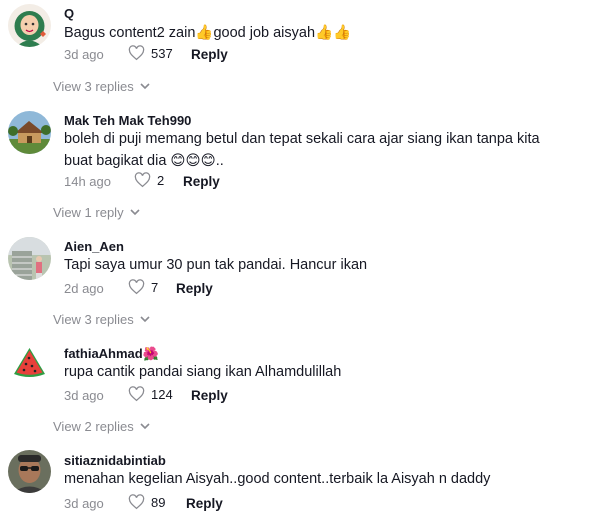 The height and width of the screenshot is (514, 590). I want to click on comment-username: Mak Teh Mak Teh990, so click(127, 120).